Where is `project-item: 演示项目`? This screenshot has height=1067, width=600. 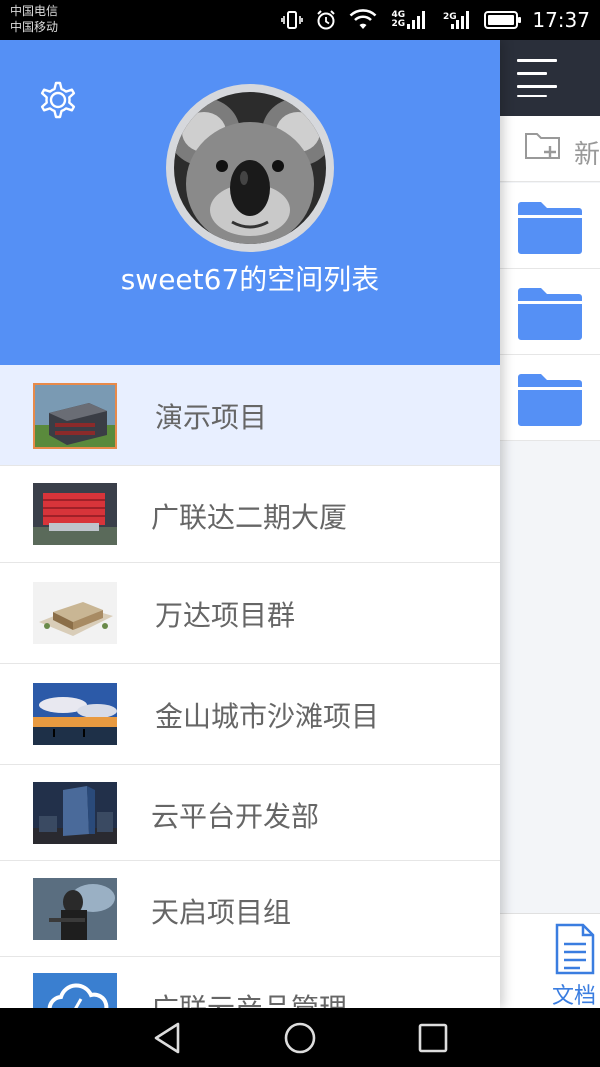
project-item: 演示项目 is located at coordinates (250, 415).